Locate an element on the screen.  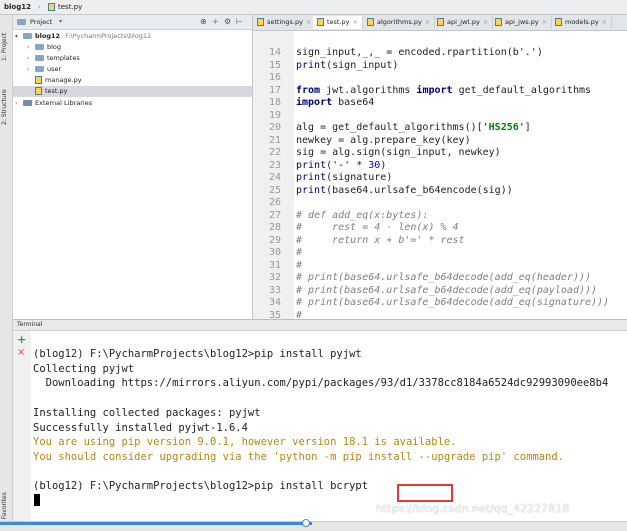
code-line: alg = get_default_algorithms()['HS256'] is located at coordinates (413, 127).